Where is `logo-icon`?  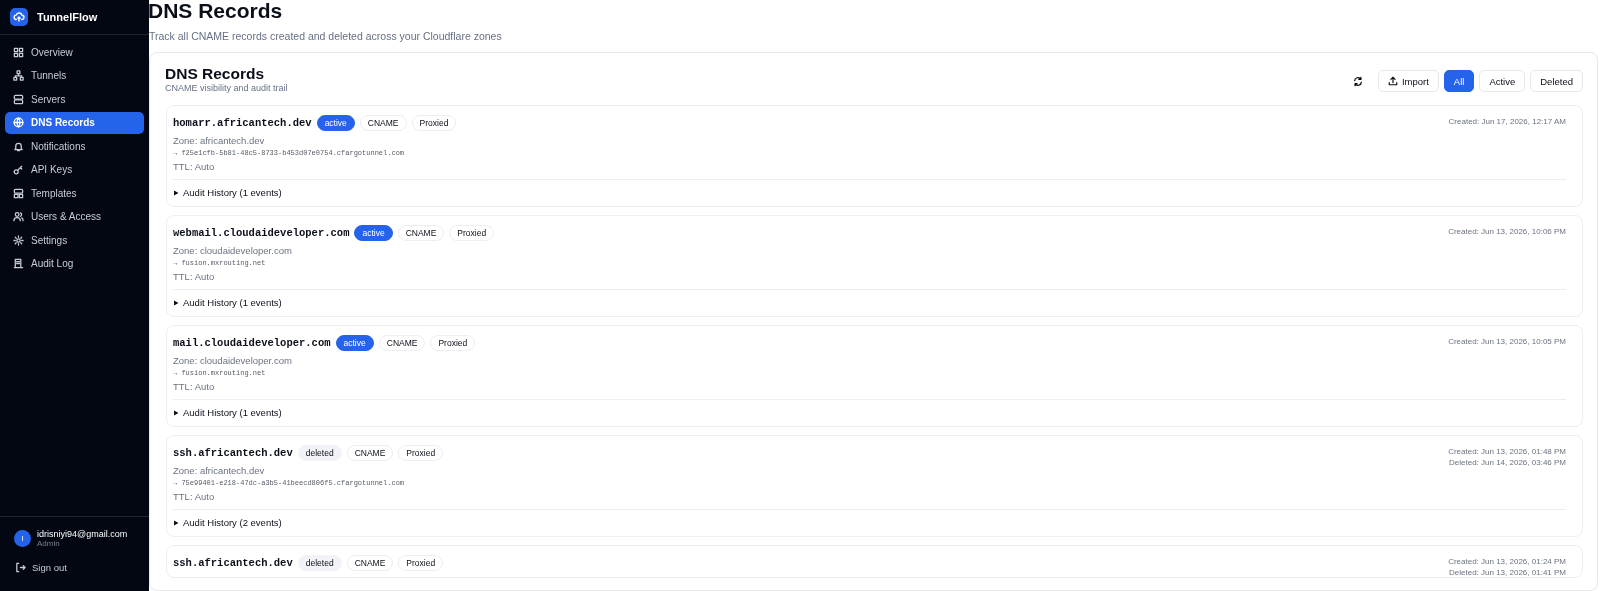
logo-icon is located at coordinates (19, 17).